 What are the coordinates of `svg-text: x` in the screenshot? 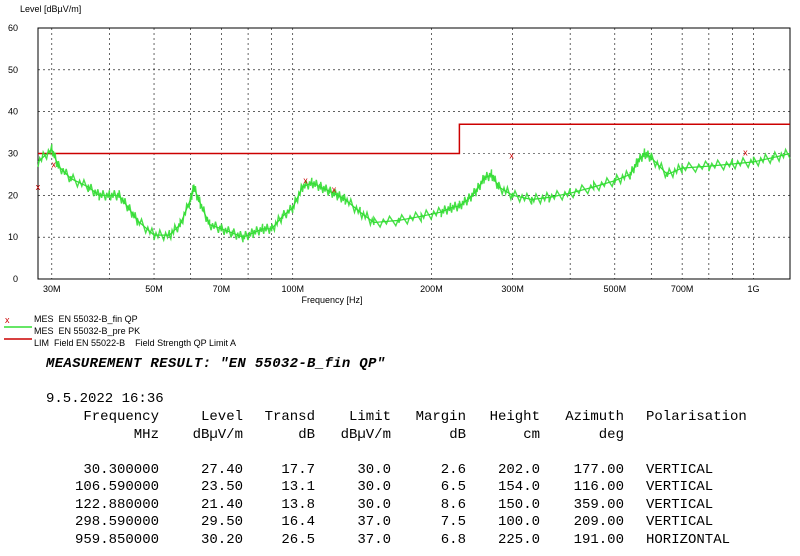 It's located at (7, 319).